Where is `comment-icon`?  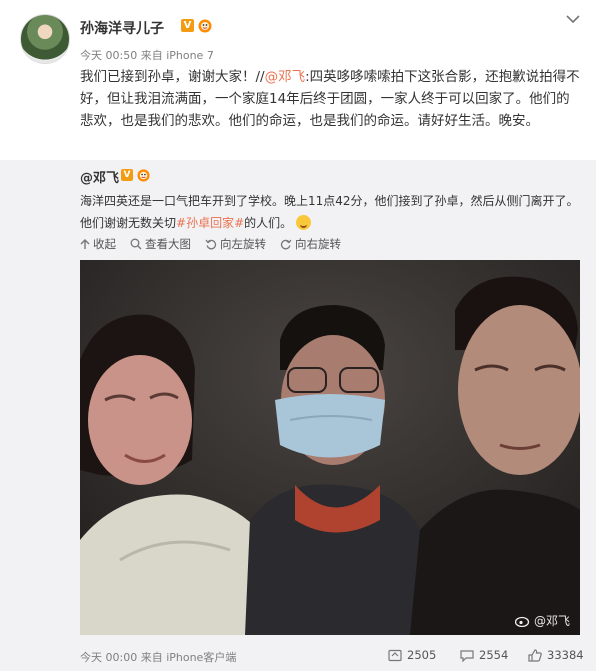
comment-icon is located at coordinates (467, 655).